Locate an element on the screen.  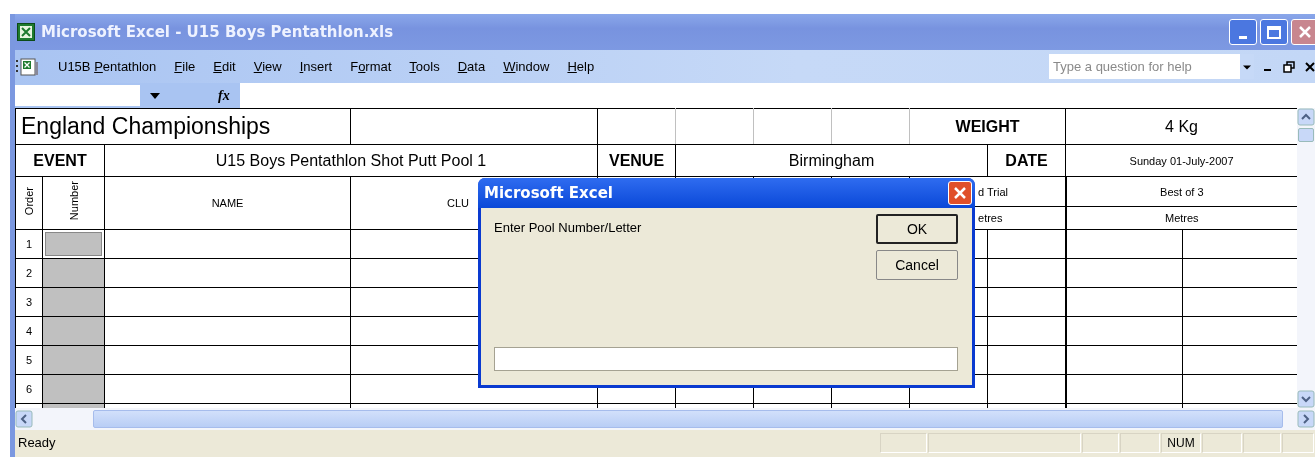
menu-item: Data is located at coordinates (471, 66).